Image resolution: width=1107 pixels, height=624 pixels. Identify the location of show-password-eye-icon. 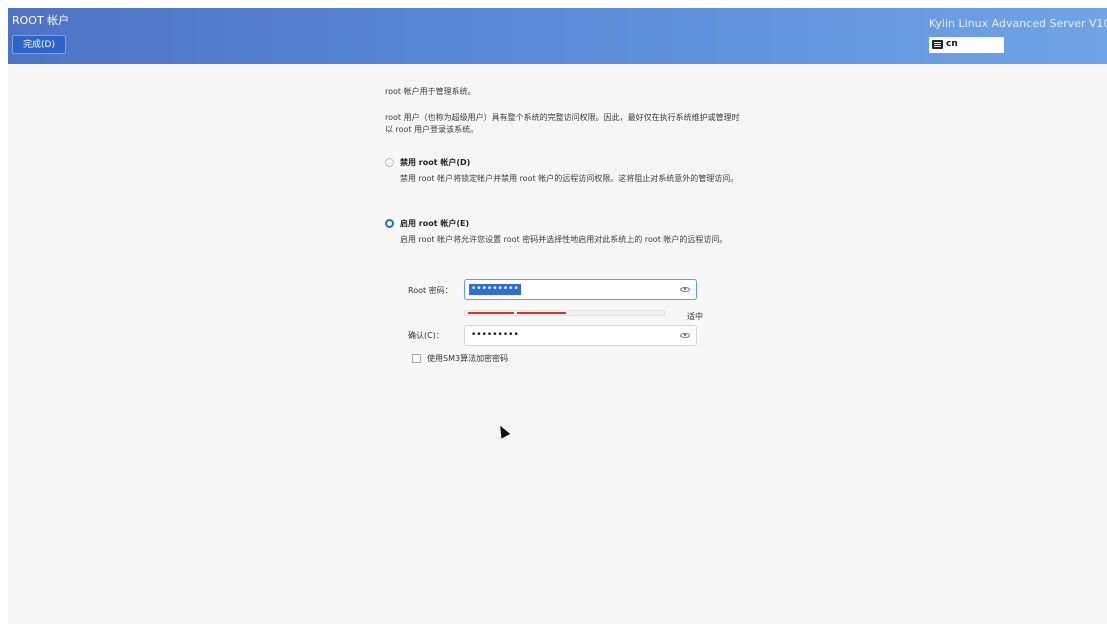
(685, 289).